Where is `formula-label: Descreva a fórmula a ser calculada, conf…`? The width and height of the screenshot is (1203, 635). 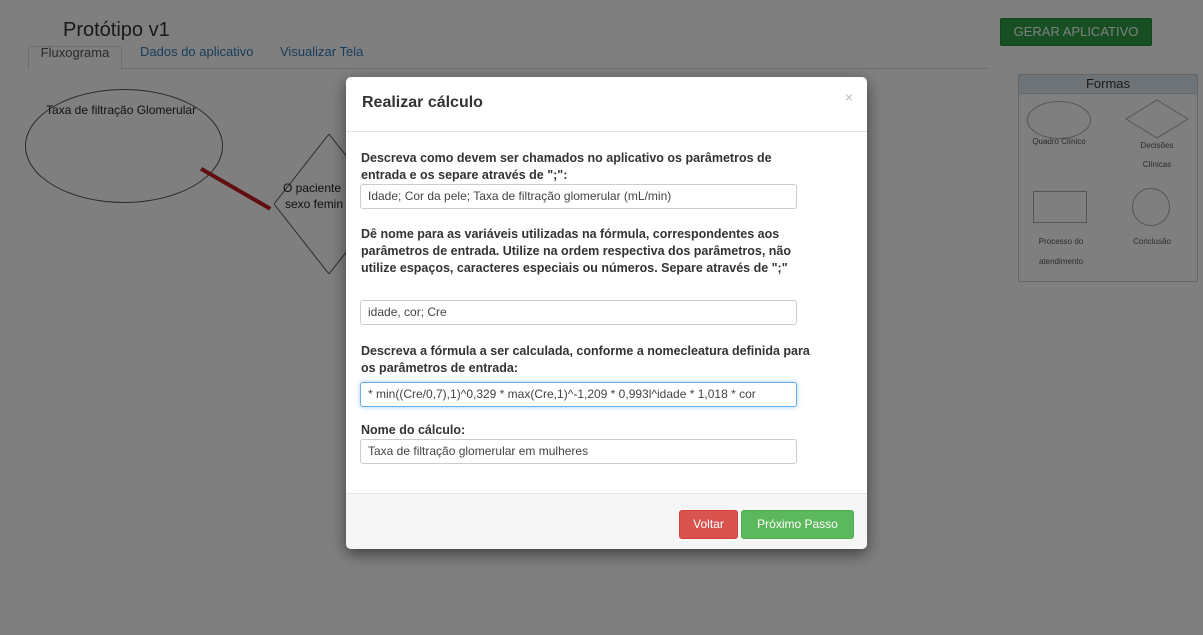
formula-label: Descreva a fórmula a ser calculada, conf… is located at coordinates (585, 359).